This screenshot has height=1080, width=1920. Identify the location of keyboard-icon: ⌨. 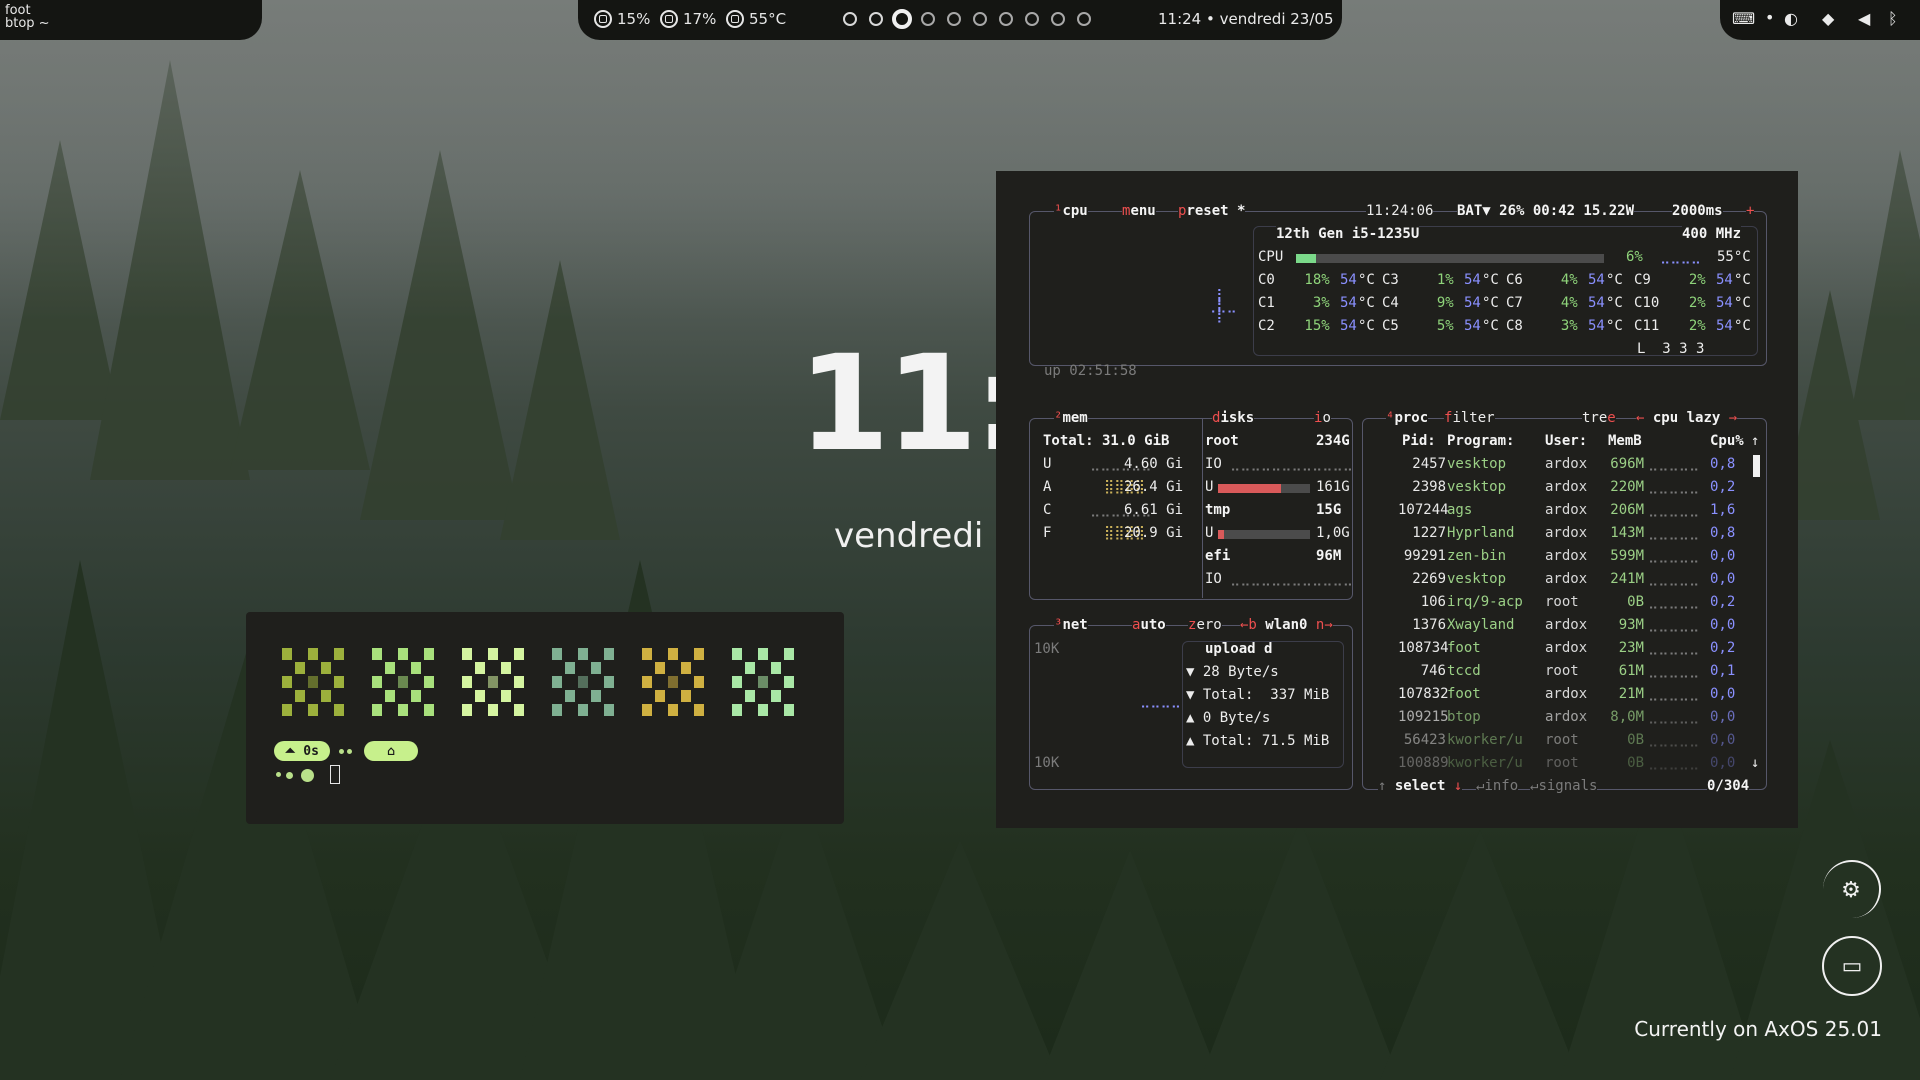
(1743, 18).